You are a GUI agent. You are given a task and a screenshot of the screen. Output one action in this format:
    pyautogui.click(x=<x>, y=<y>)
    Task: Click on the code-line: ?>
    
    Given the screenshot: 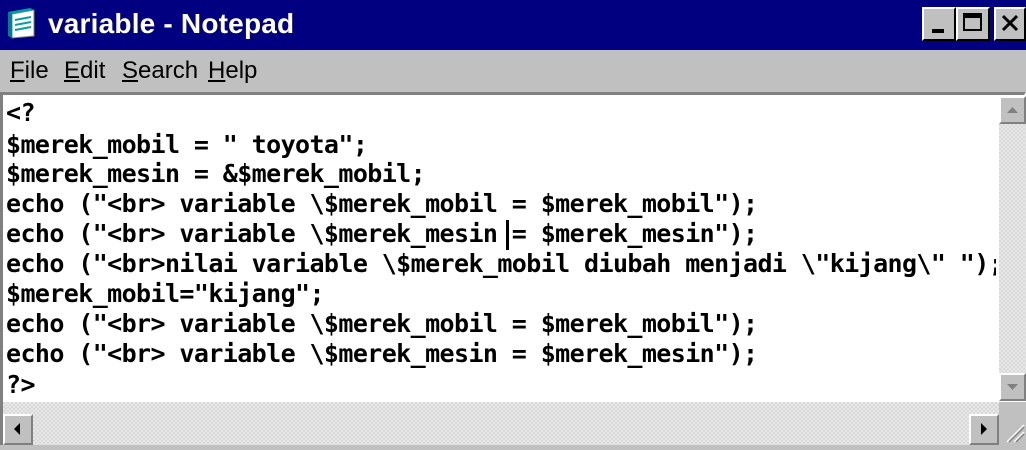 What is the action you would take?
    pyautogui.click(x=21, y=384)
    